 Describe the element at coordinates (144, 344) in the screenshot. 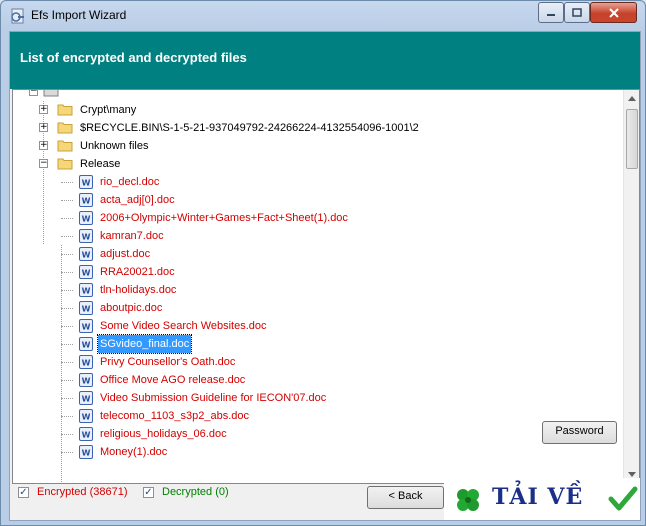

I see `tree-file-label-selected: SGvideo_final.doc` at that location.